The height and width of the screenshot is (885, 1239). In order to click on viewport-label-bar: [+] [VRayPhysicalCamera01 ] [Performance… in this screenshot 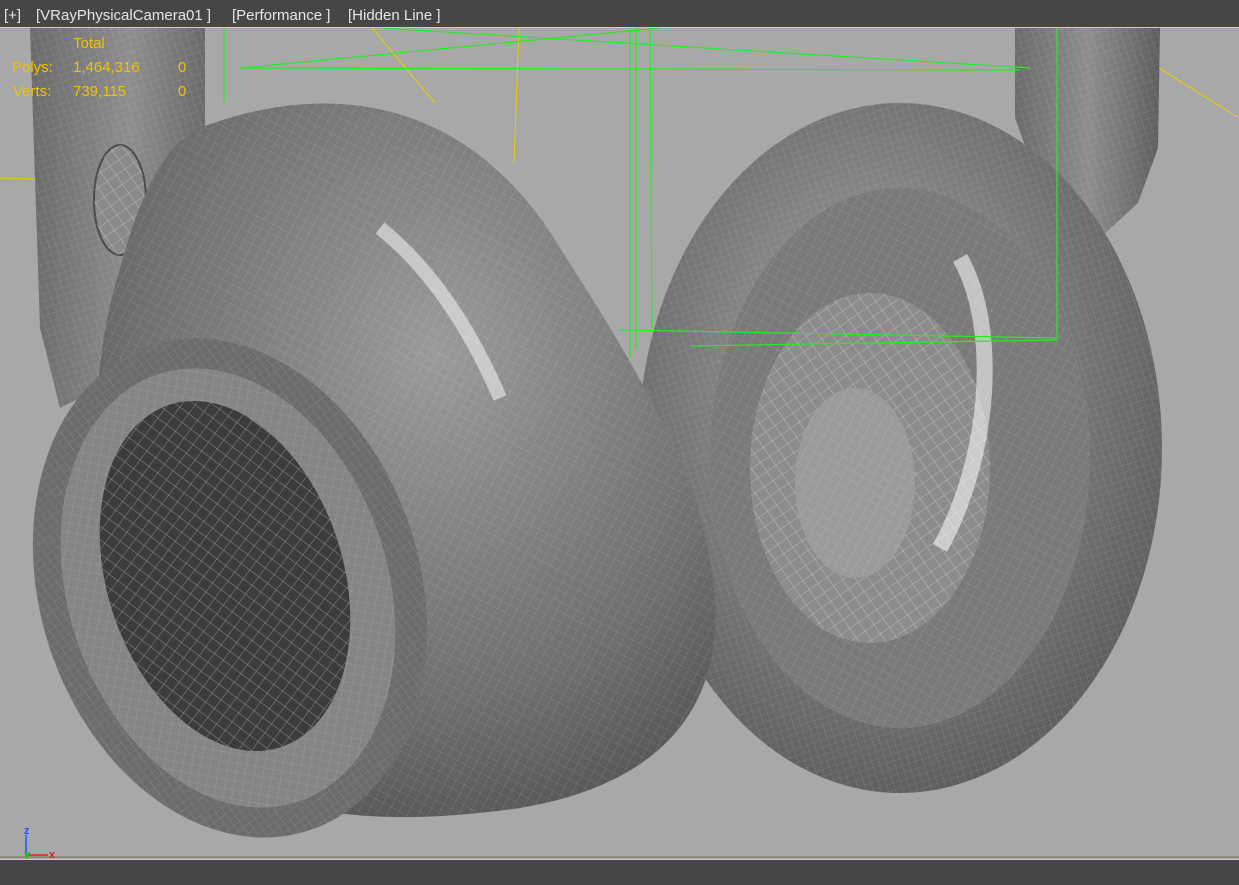, I will do `click(619, 14)`.